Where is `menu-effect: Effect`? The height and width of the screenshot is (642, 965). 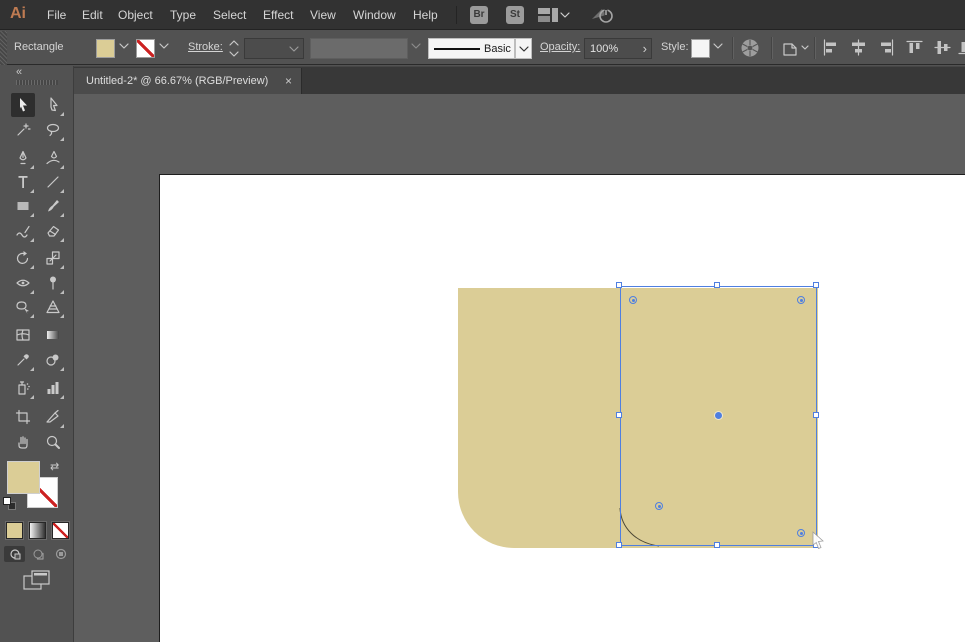 menu-effect: Effect is located at coordinates (278, 15).